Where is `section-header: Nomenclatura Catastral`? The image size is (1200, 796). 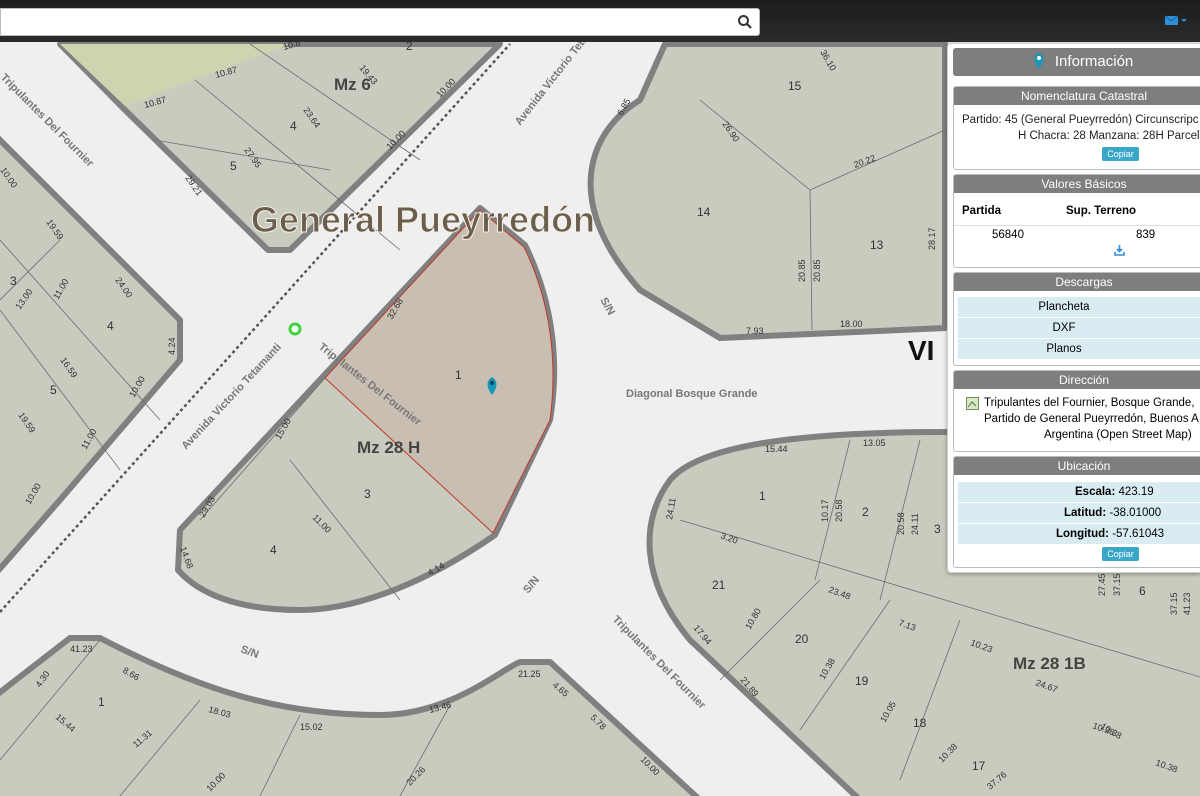 section-header: Nomenclatura Catastral is located at coordinates (1077, 96).